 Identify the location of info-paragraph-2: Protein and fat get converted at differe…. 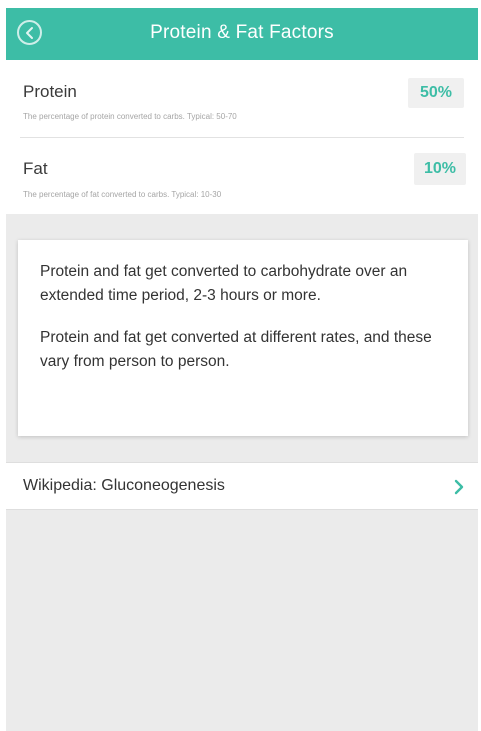
(236, 349).